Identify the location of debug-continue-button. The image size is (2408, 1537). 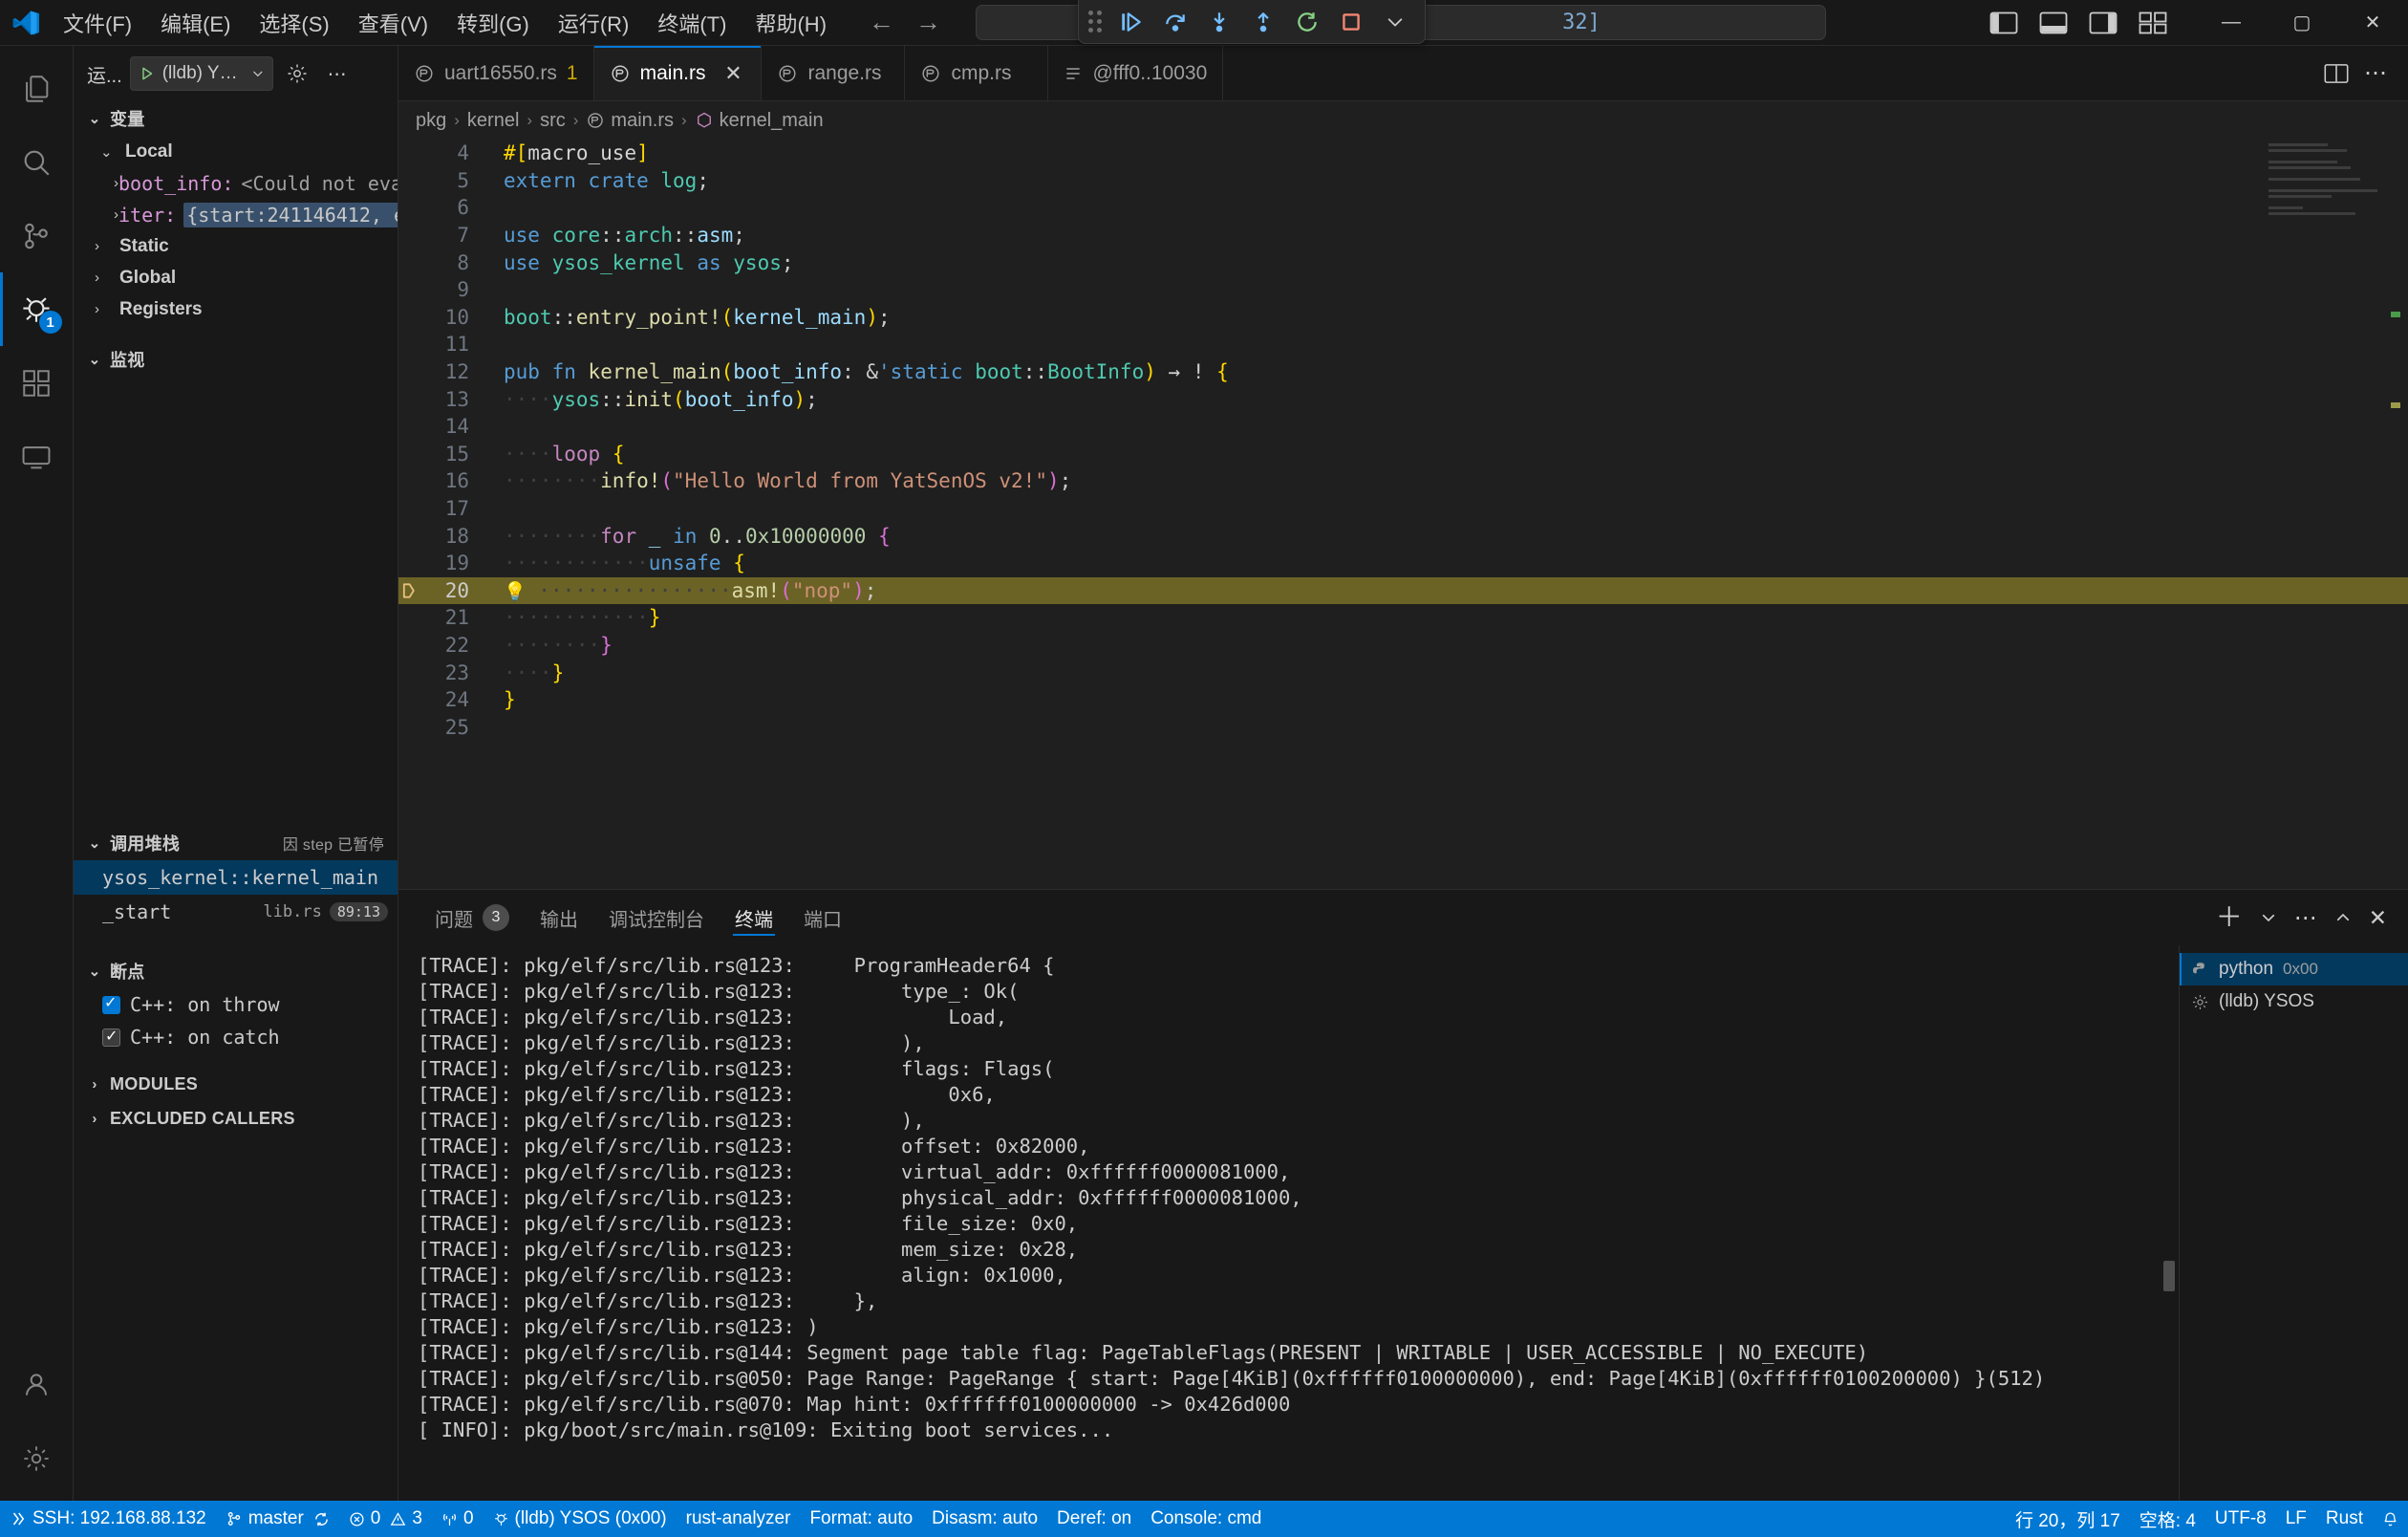
(1131, 22).